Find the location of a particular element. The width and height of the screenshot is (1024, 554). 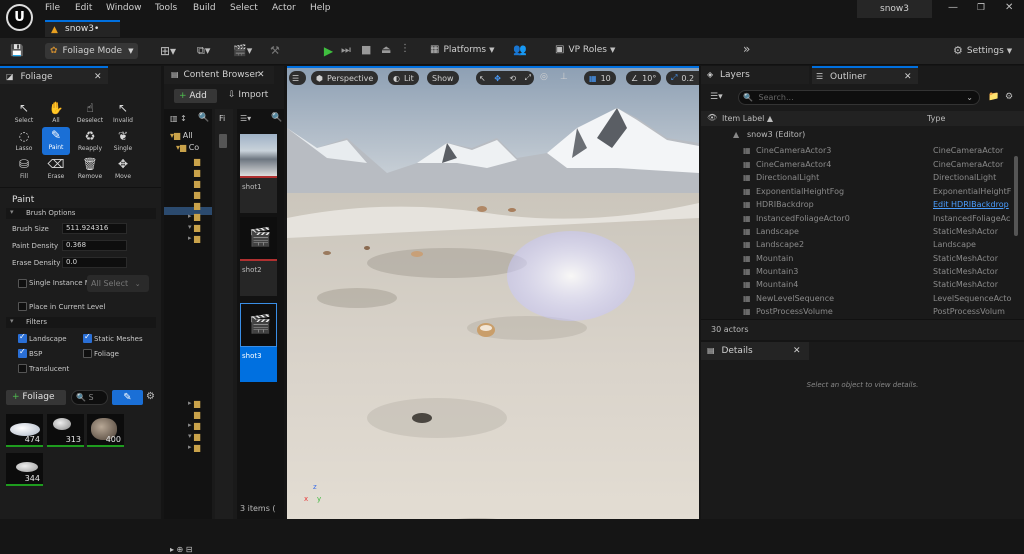

settings-button: ⚙ Settings ▼ is located at coordinates (982, 50).